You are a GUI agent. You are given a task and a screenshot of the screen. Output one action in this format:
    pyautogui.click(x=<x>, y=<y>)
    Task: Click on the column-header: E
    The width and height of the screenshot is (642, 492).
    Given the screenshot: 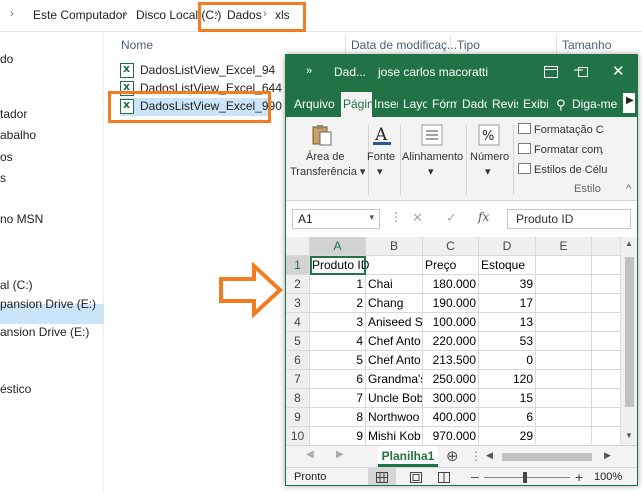 What is the action you would take?
    pyautogui.click(x=564, y=246)
    